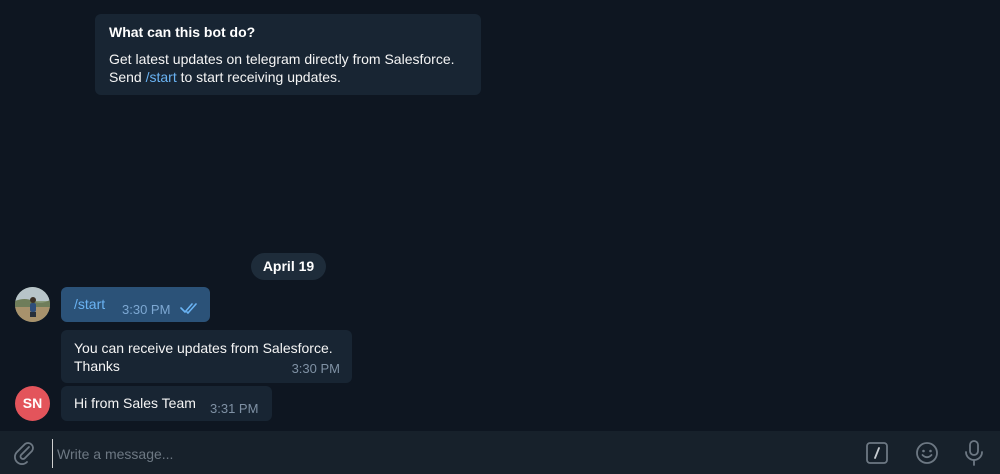 This screenshot has height=474, width=1000. Describe the element at coordinates (89, 304) in the screenshot. I see `outgoing-message-text: /start` at that location.